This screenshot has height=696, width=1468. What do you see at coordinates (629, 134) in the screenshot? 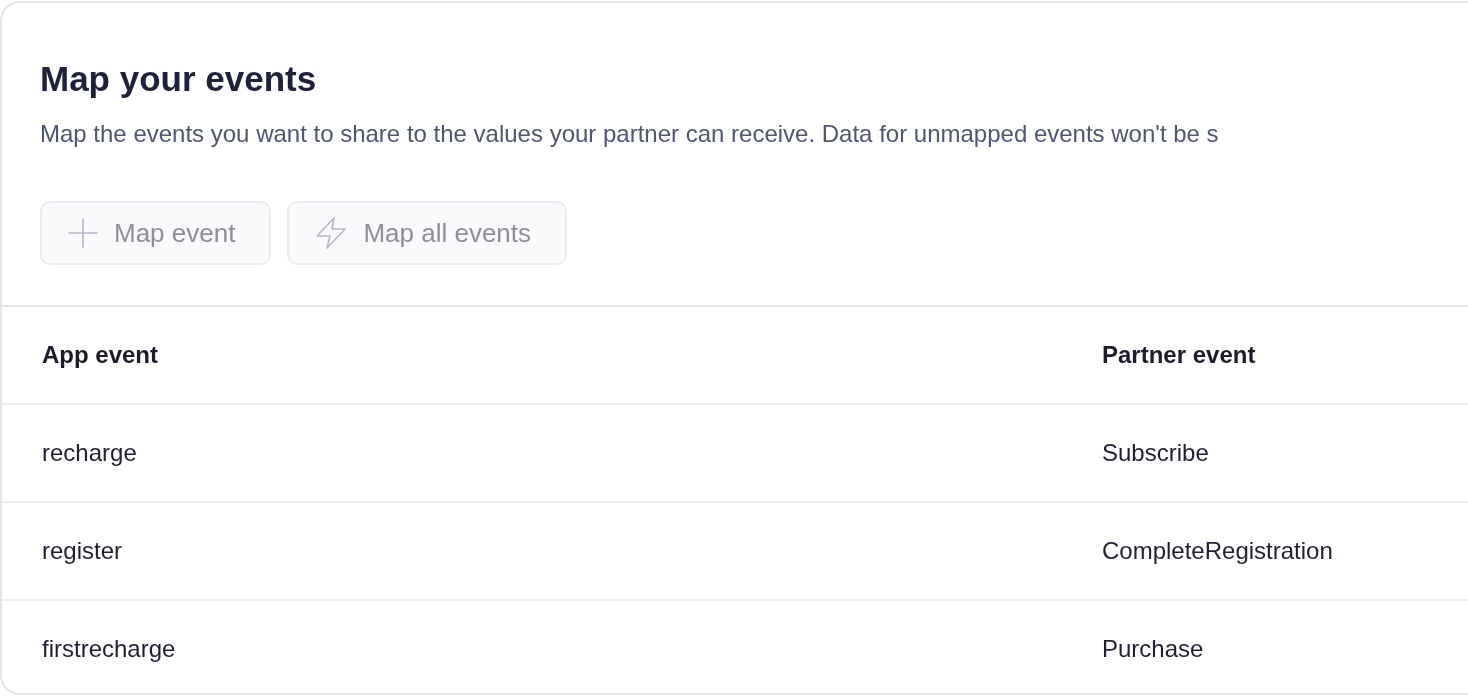
I see `page-description: Map the events you want to share to the values your partner can receive. Data for unmapped events won't be s` at bounding box center [629, 134].